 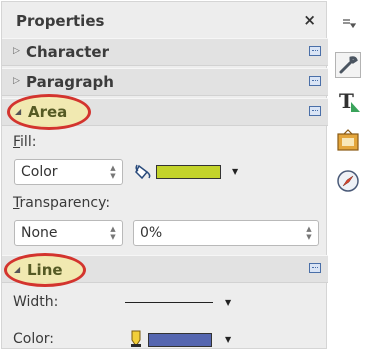 What do you see at coordinates (68, 233) in the screenshot?
I see `transparency-mode-select: None ▲ ▼` at bounding box center [68, 233].